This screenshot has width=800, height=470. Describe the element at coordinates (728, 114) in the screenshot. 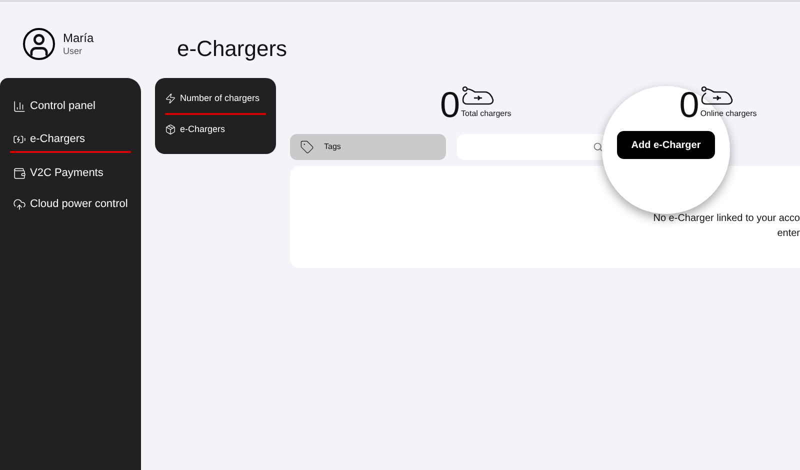

I see `stat-label: Online chargers` at that location.